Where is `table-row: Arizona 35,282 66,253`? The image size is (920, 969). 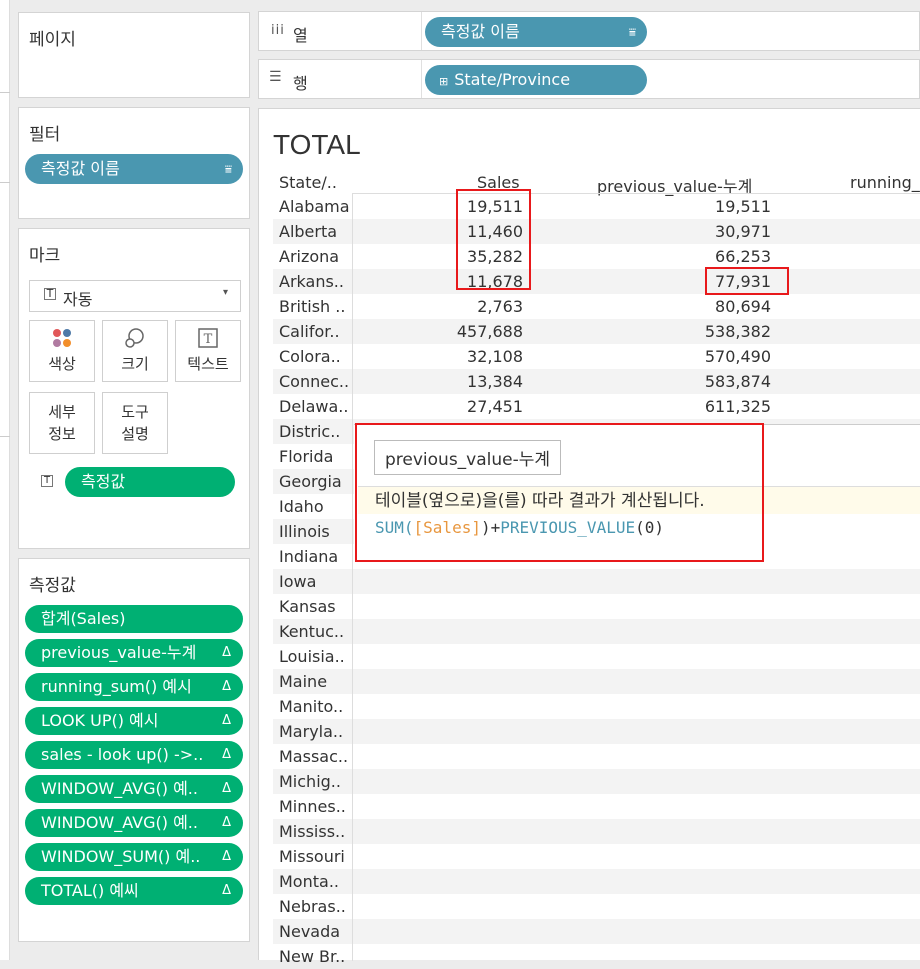 table-row: Arizona 35,282 66,253 is located at coordinates (596, 256).